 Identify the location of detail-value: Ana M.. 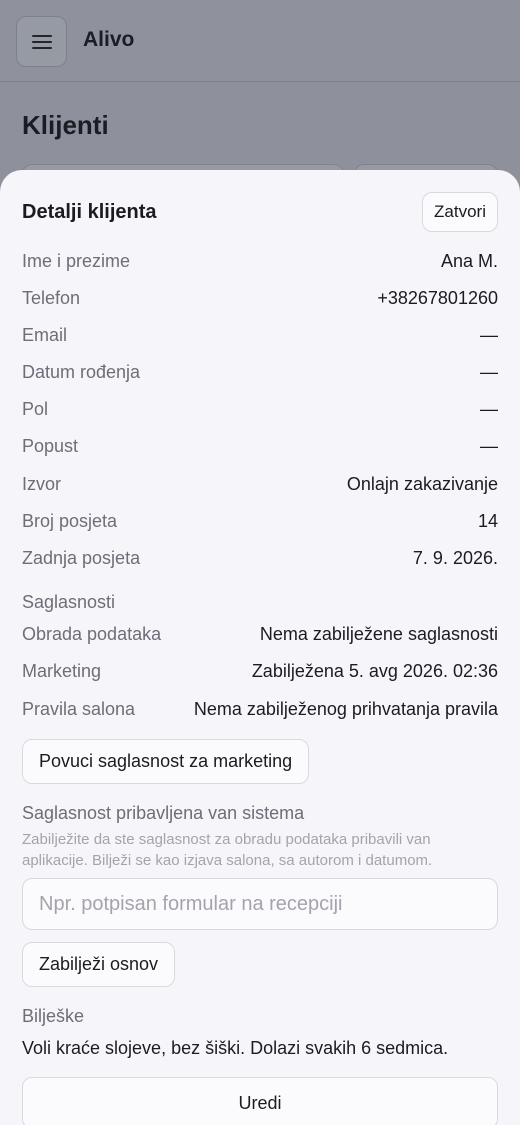
(469, 261).